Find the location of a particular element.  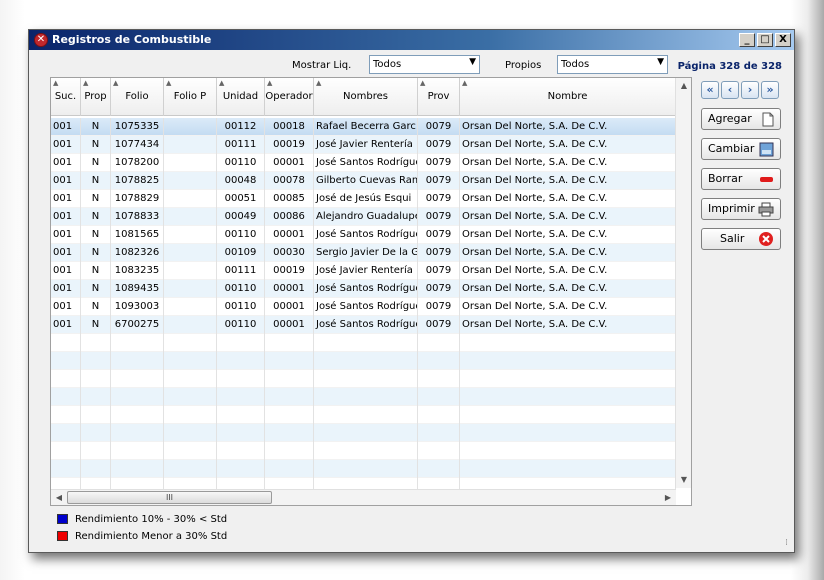

column-header-folio: ▲ Folio is located at coordinates (137, 97).